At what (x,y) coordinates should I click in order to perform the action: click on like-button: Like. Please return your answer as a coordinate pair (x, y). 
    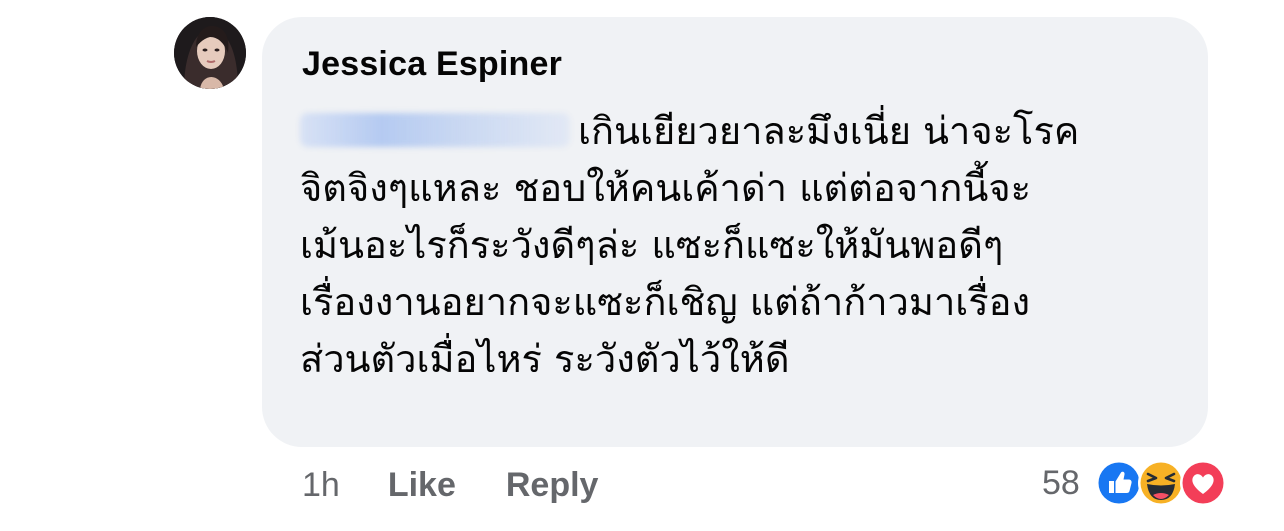
    Looking at the image, I should click on (422, 485).